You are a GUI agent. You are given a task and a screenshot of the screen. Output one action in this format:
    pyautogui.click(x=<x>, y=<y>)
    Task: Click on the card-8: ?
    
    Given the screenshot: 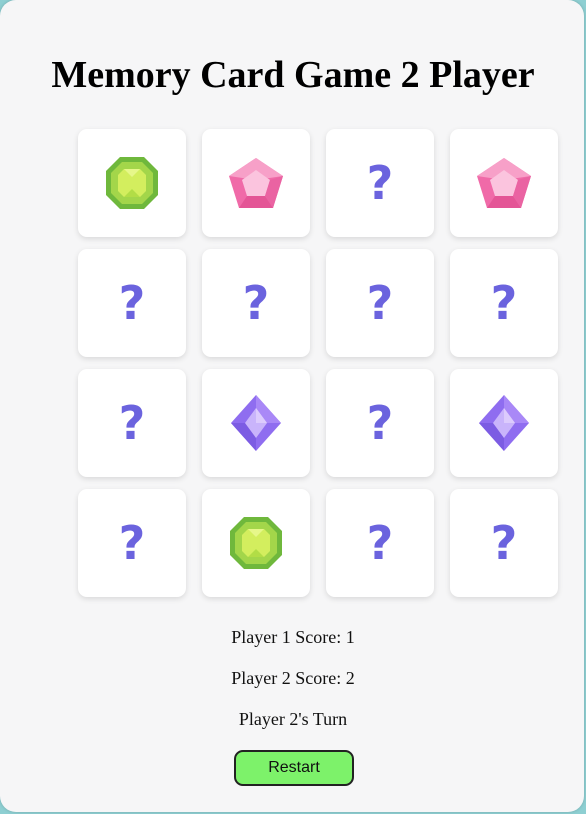 What is the action you would take?
    pyautogui.click(x=504, y=303)
    